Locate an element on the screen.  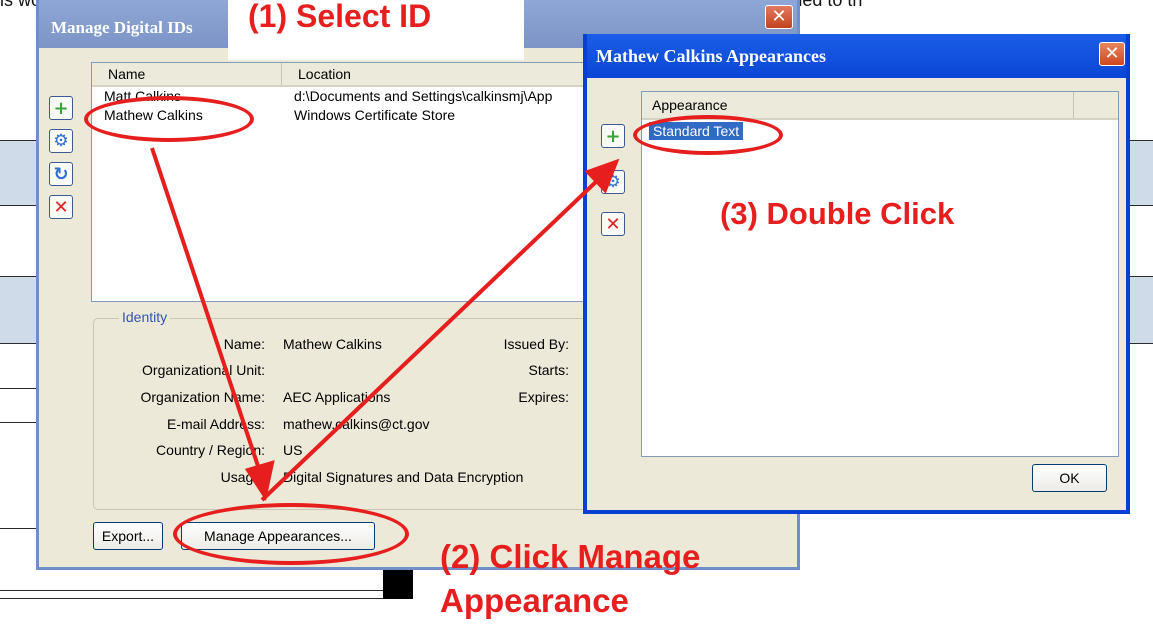
appearances-window-titlebar: Mathew Calkins Appearances is located at coordinates (856, 56).